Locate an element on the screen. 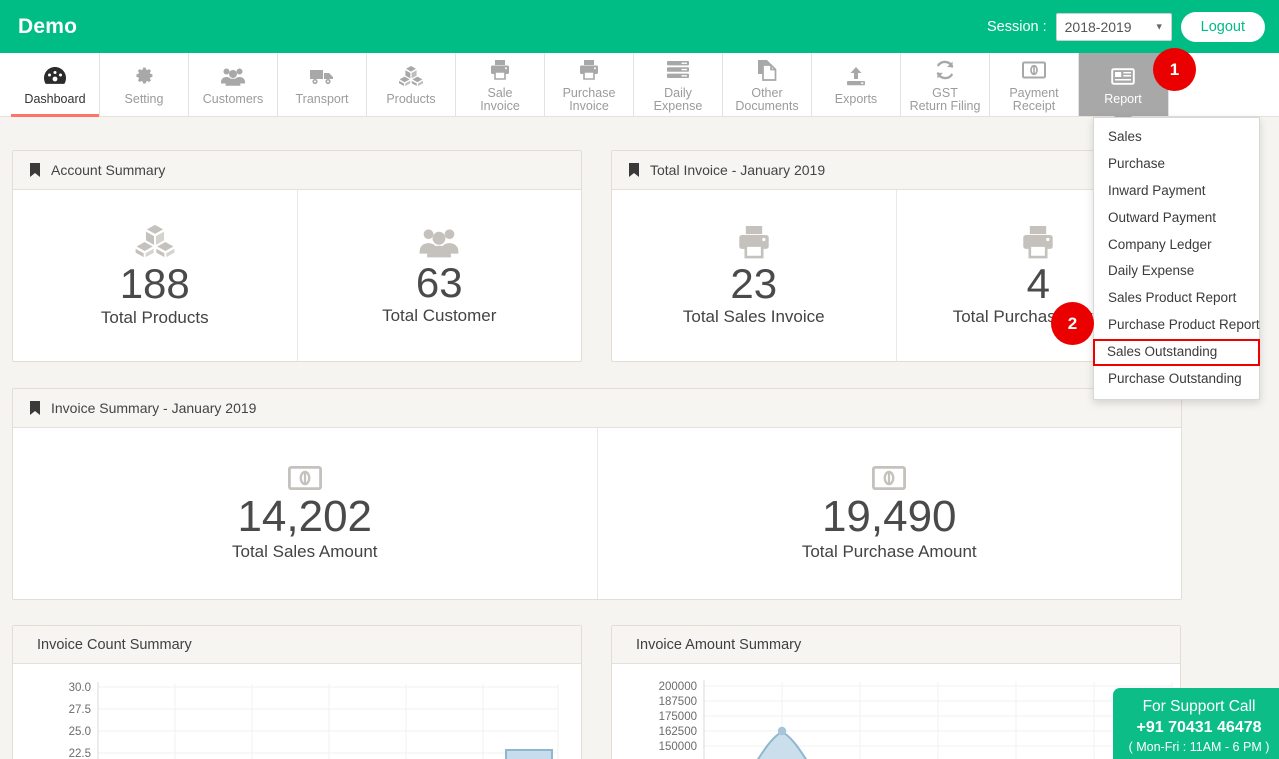 This screenshot has width=1279, height=759. nav-label: Customers is located at coordinates (233, 99).